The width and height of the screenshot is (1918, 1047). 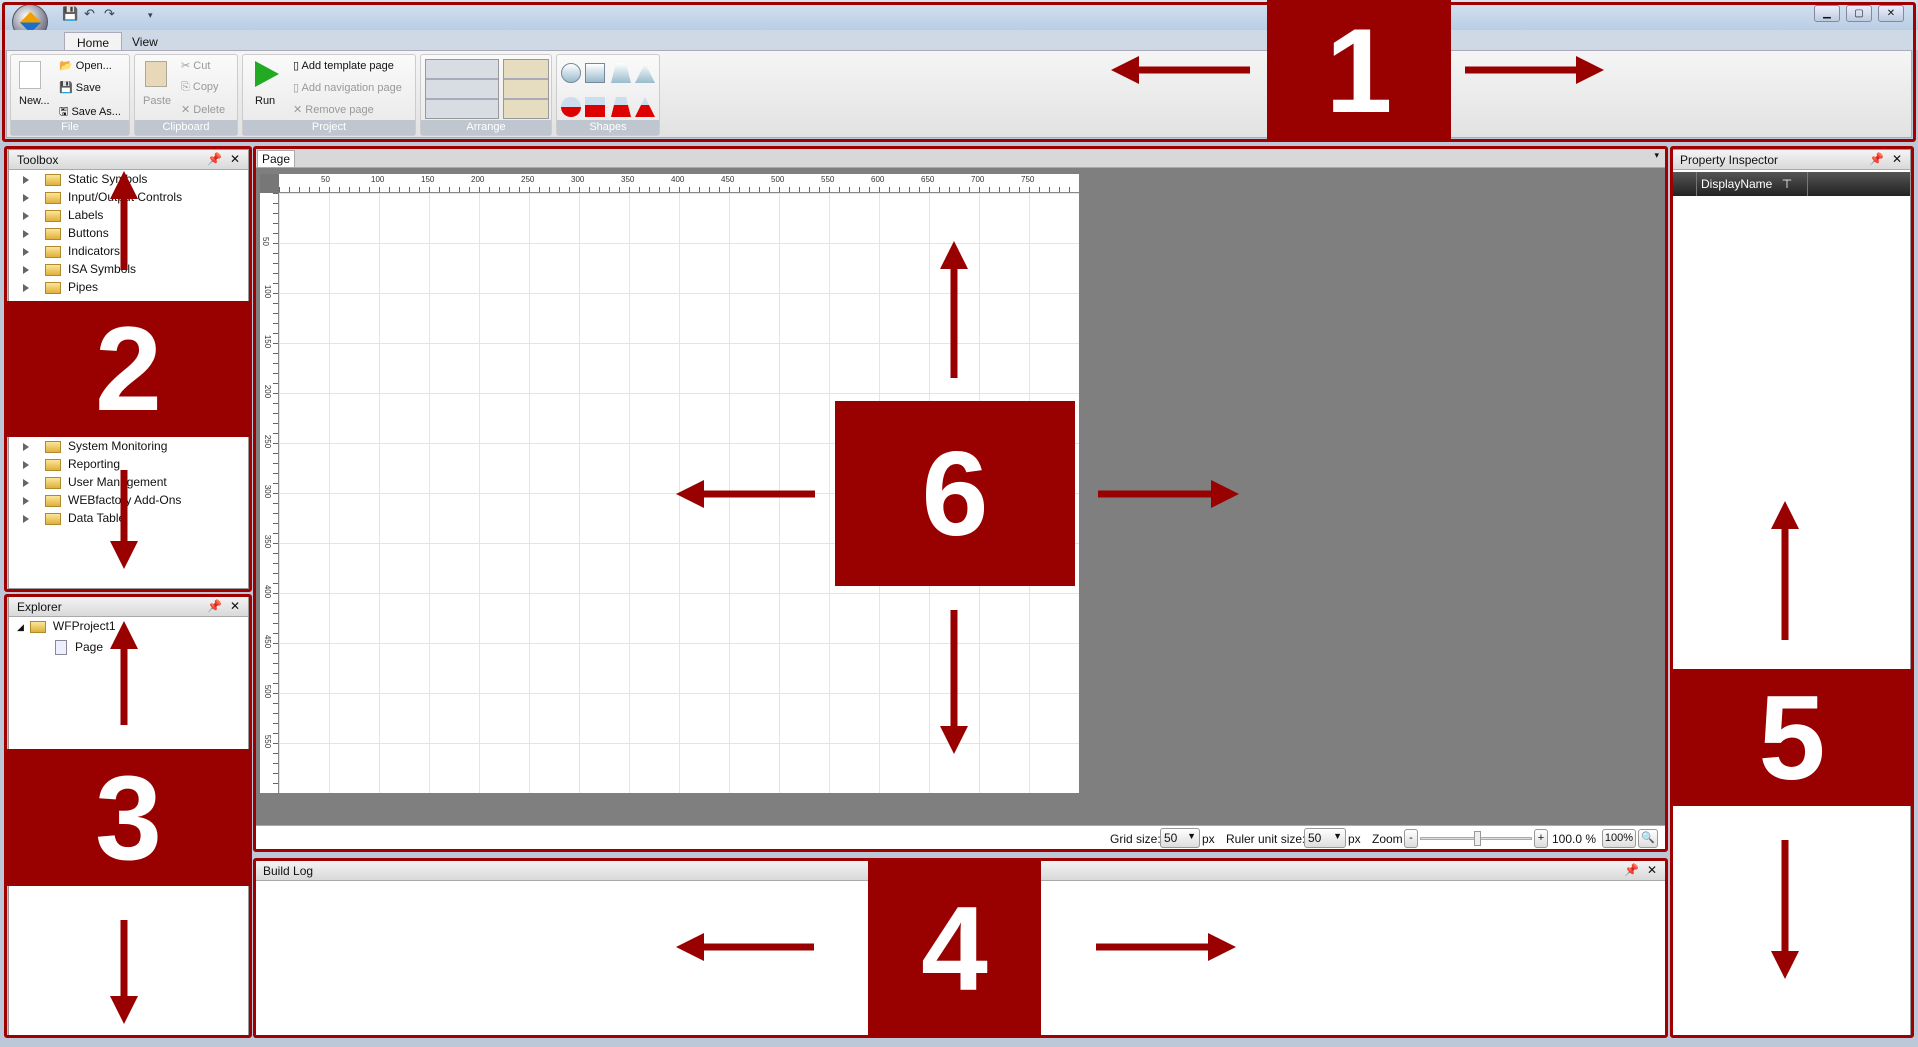 What do you see at coordinates (325, 179) in the screenshot?
I see `ruler-tick-label: 50` at bounding box center [325, 179].